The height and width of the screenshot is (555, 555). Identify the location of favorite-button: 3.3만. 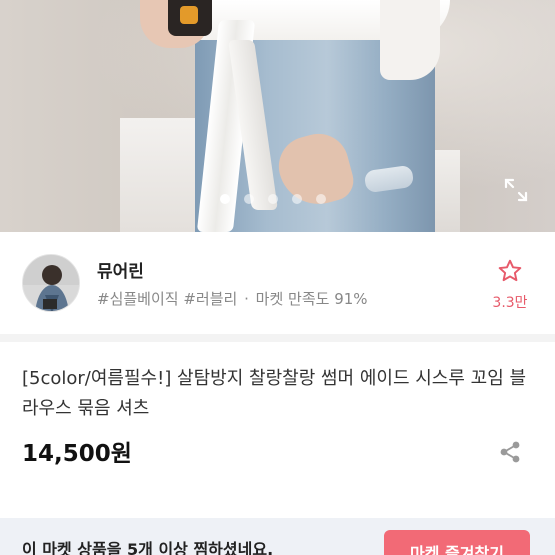
(510, 285).